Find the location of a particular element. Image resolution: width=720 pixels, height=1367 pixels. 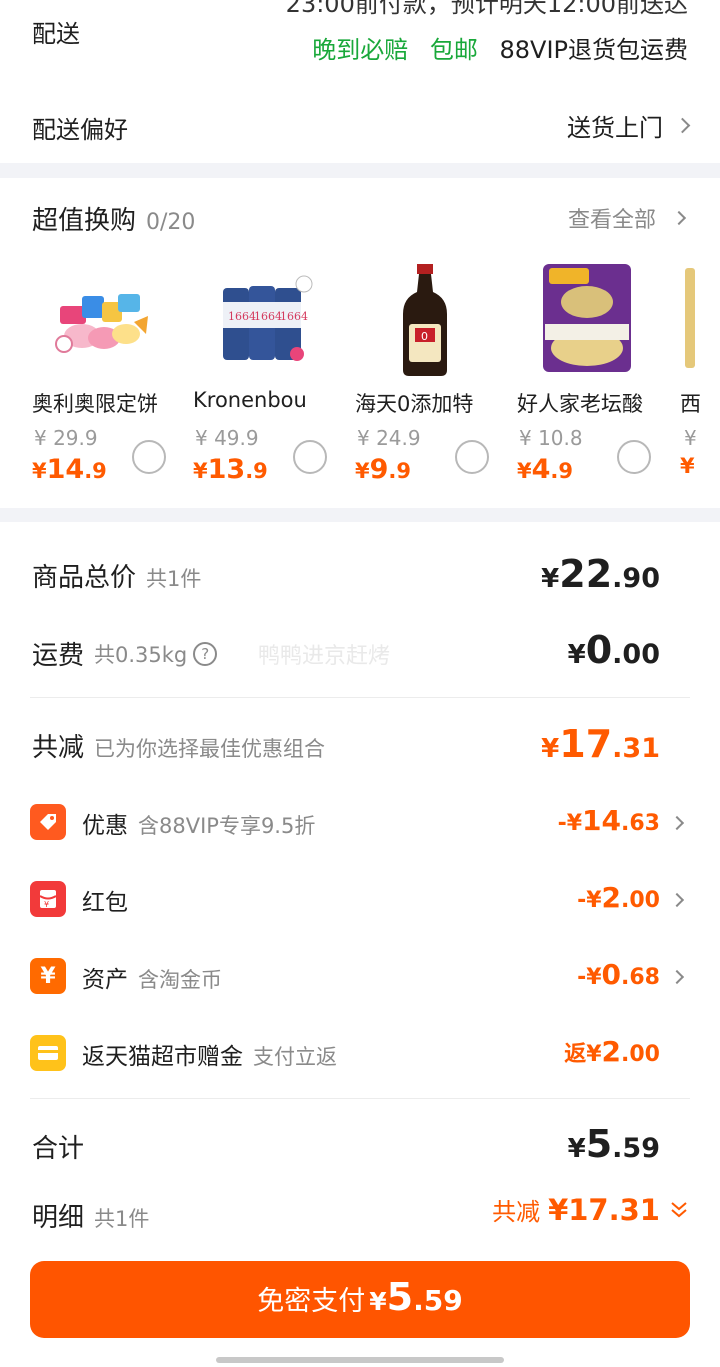

row-label-group: 资产 含淘金币 is located at coordinates (152, 977).